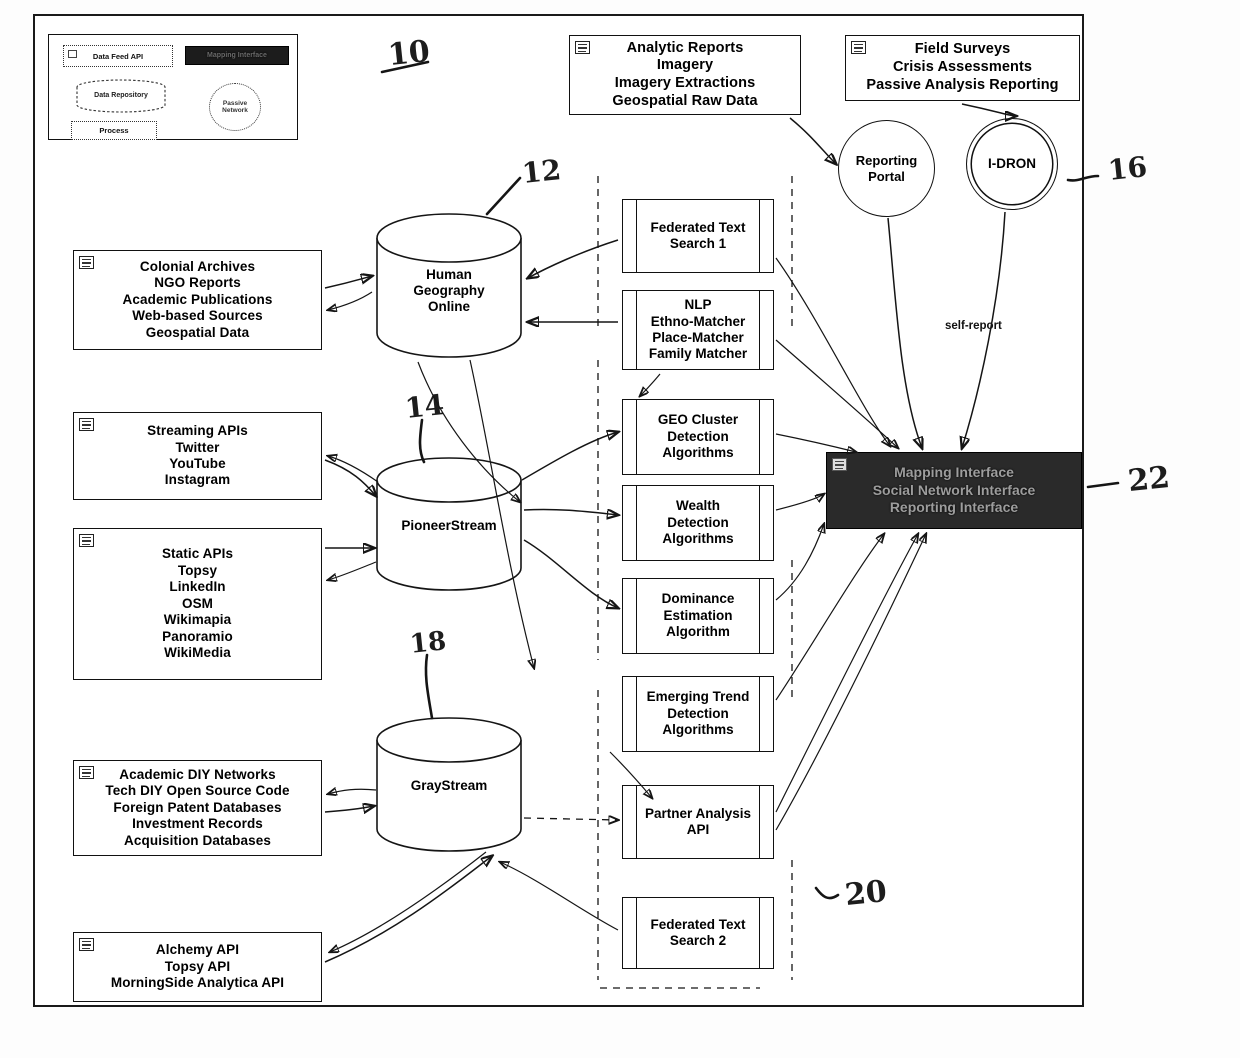 This screenshot has height=1058, width=1240. I want to click on arrow-colonial-archives-to-hgo, so click(348, 282).